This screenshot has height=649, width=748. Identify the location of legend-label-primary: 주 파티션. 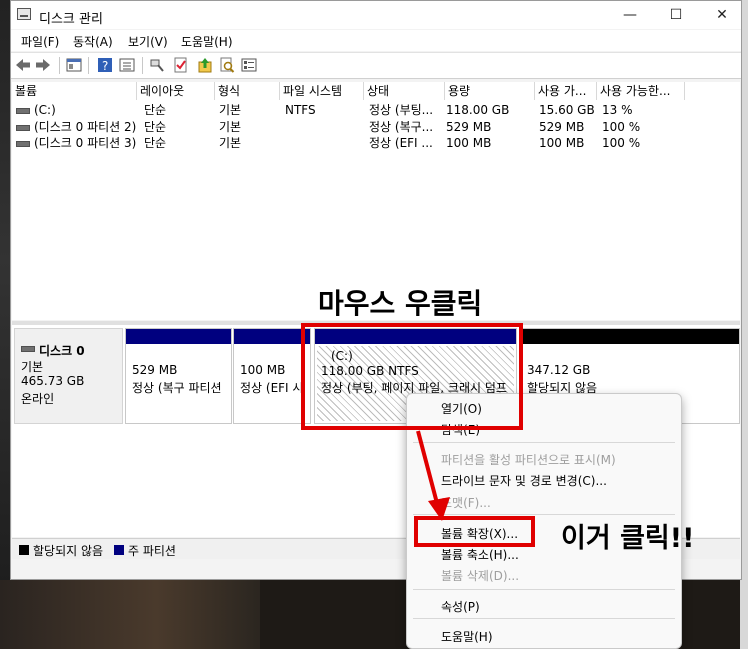
(152, 551).